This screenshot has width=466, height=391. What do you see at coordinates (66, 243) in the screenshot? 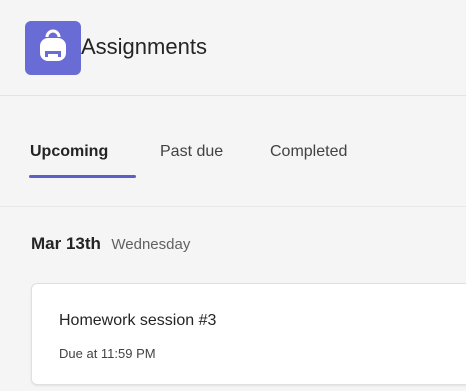
I see `date-label: Mar 13th` at bounding box center [66, 243].